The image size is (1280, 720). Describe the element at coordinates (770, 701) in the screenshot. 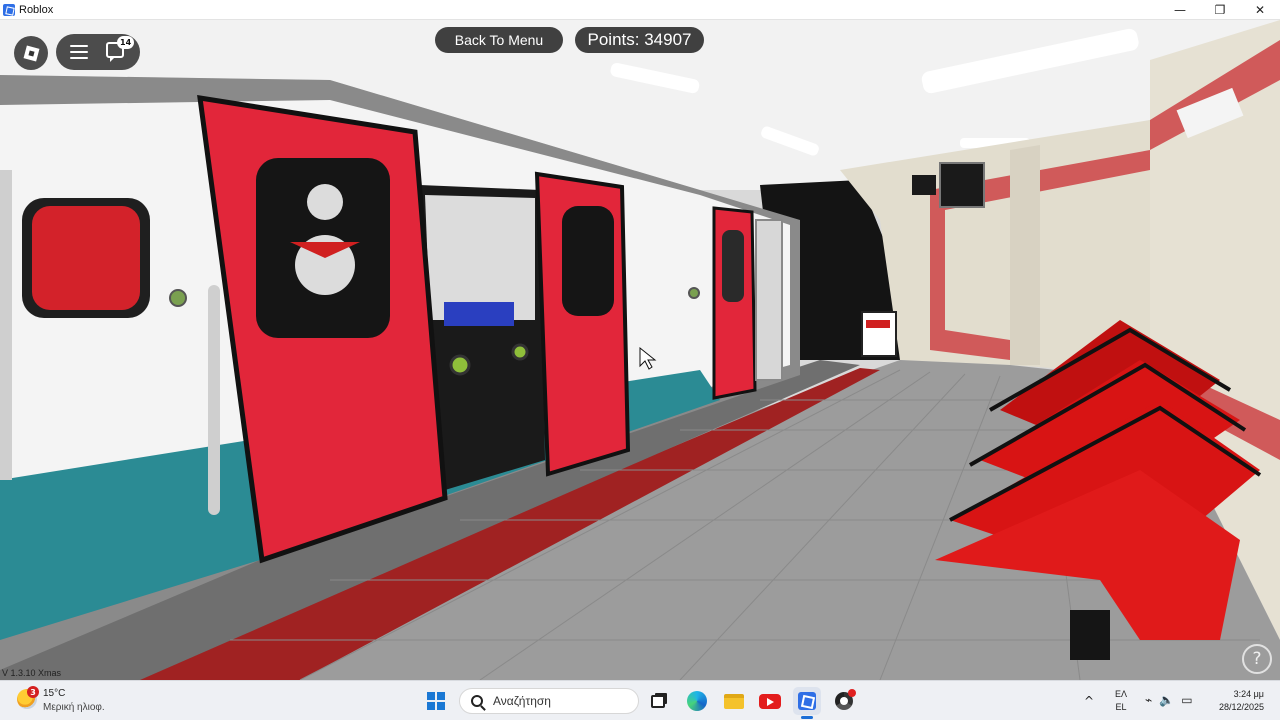

I see `youtube-icon` at that location.